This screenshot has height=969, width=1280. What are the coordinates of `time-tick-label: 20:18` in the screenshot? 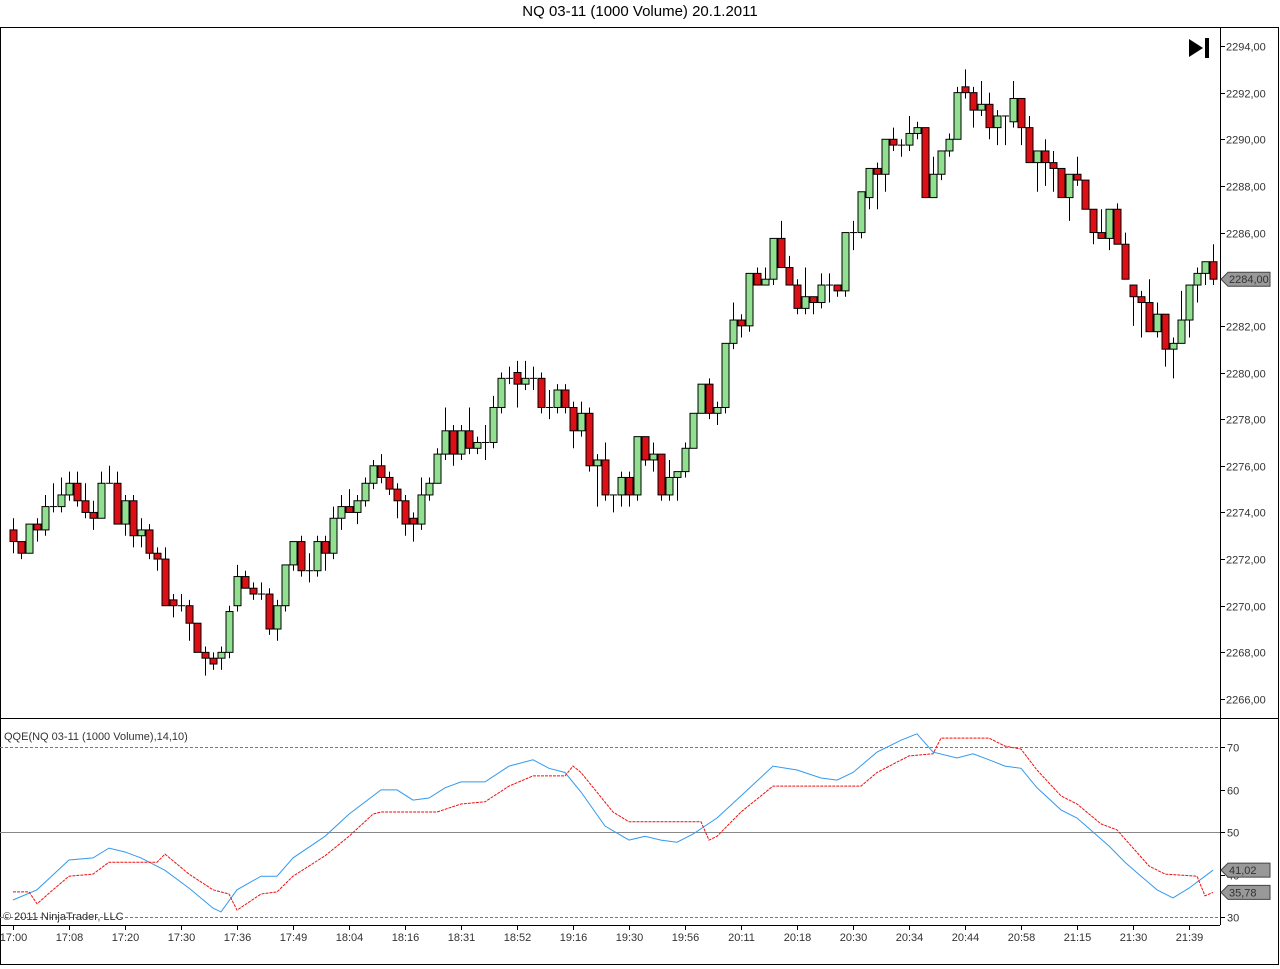 It's located at (798, 938).